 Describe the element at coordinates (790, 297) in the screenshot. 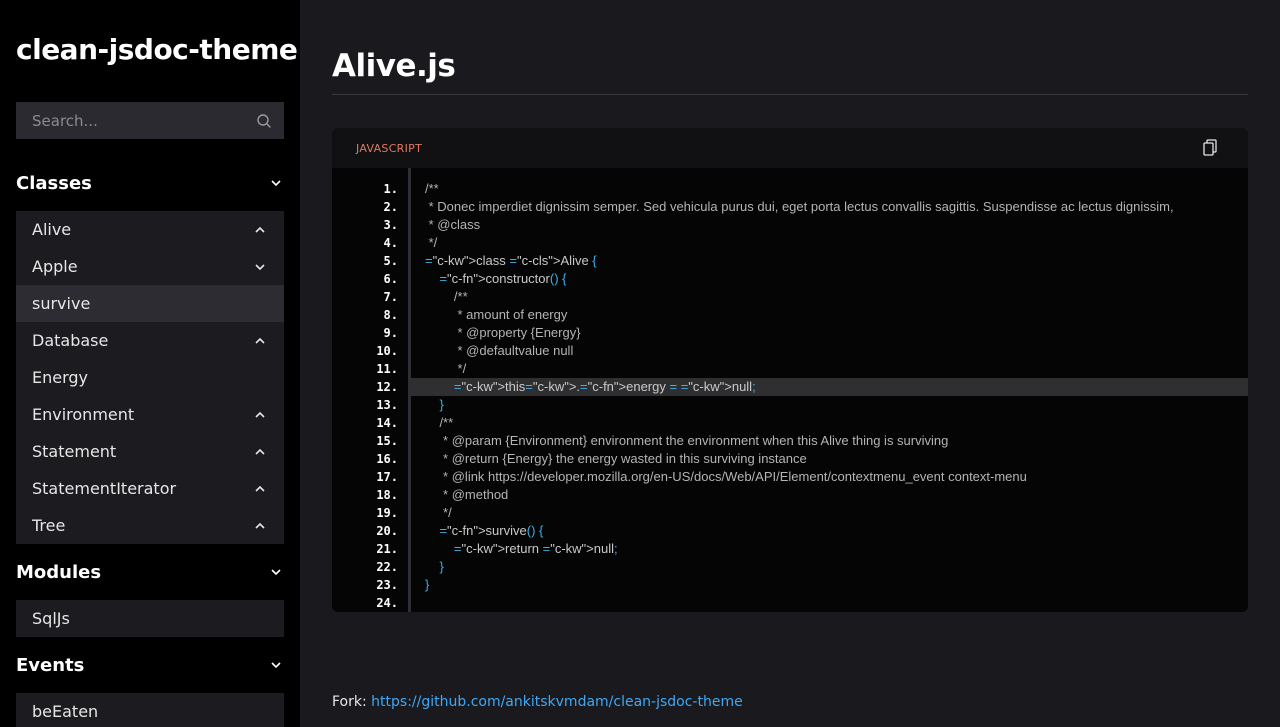

I see `code-line: 7. /**` at that location.